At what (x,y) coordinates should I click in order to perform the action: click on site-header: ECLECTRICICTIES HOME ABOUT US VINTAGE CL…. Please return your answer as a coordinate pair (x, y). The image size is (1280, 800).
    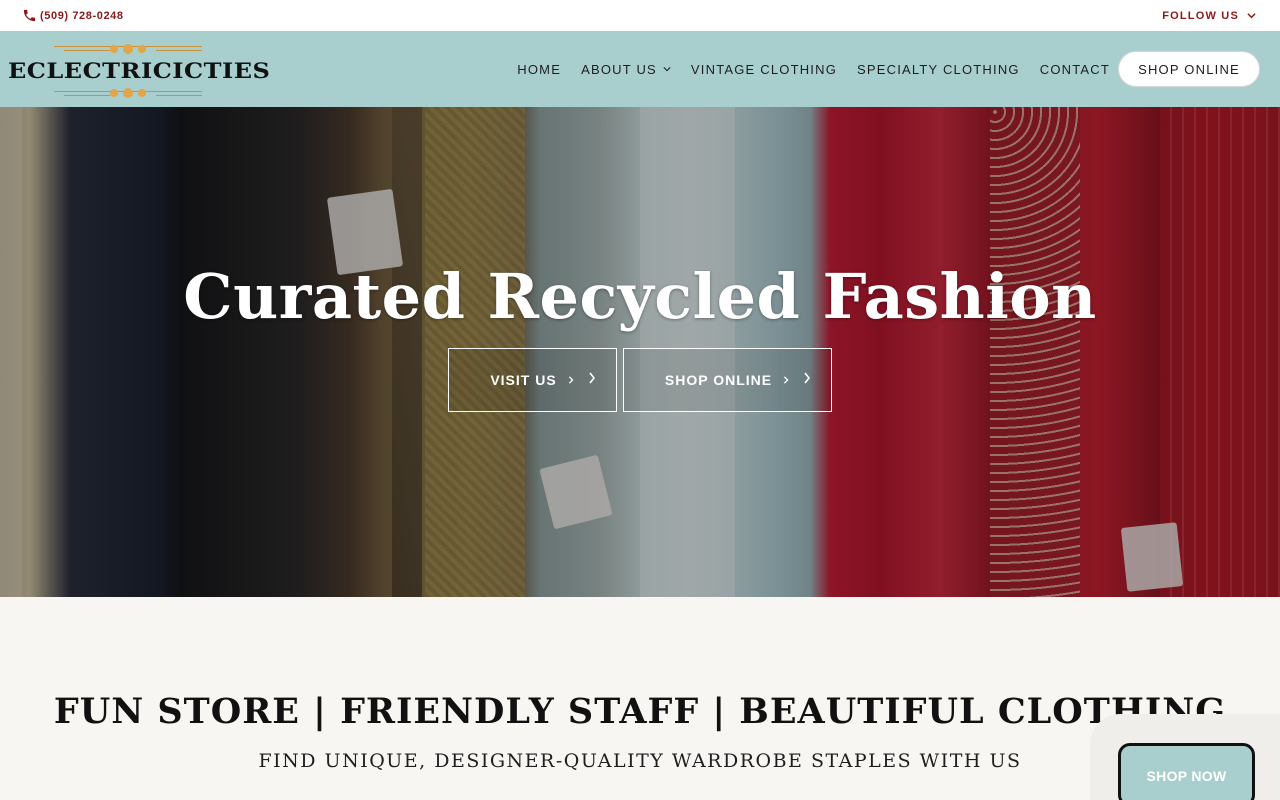
    Looking at the image, I should click on (640, 69).